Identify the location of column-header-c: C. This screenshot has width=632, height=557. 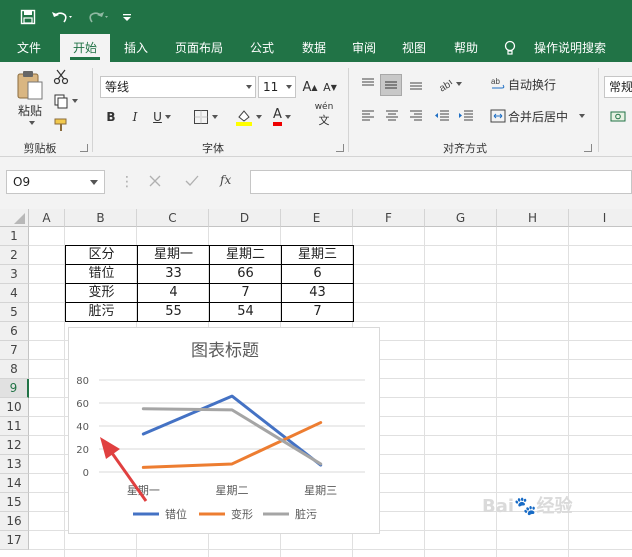
(173, 218).